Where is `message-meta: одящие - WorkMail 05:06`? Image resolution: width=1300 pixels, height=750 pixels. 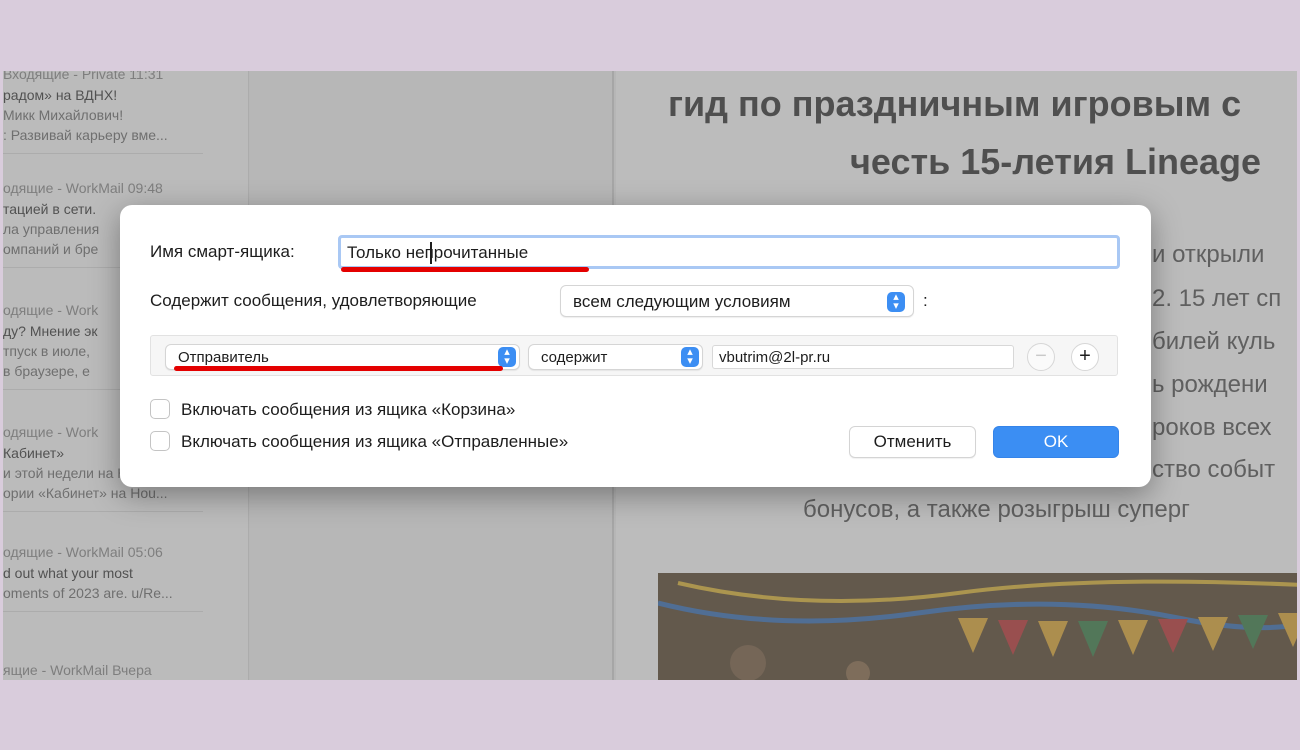
message-meta: одящие - WorkMail 05:06 is located at coordinates (83, 552).